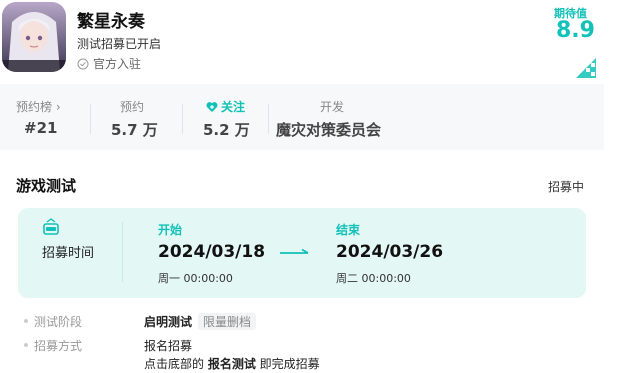 The image size is (622, 373). What do you see at coordinates (348, 230) in the screenshot?
I see `end-label: 结束` at bounding box center [348, 230].